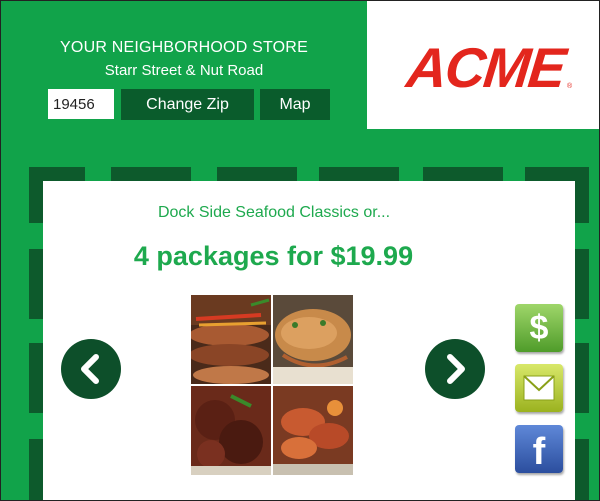 Image resolution: width=600 pixels, height=501 pixels. Describe the element at coordinates (295, 104) in the screenshot. I see `map-button: Map` at that location.